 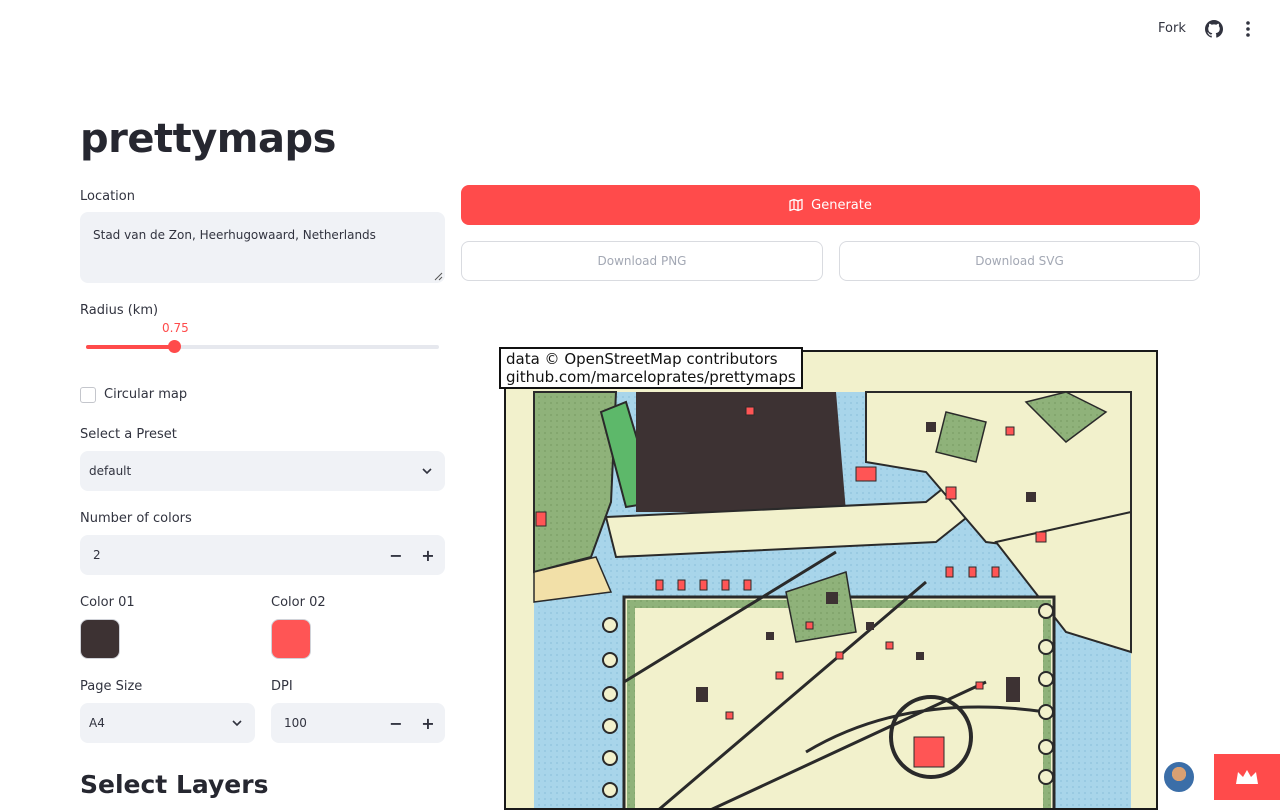 I want to click on more-menu-icon, so click(x=1248, y=29).